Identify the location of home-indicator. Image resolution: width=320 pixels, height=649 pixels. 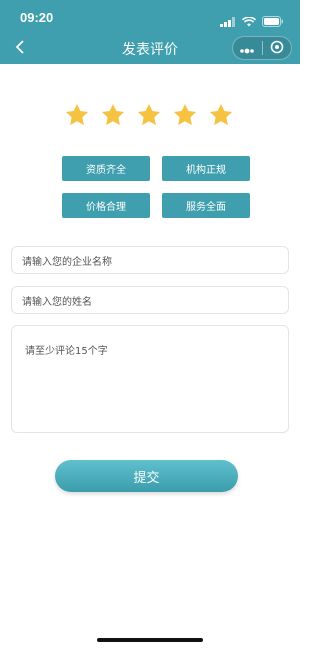
(150, 640).